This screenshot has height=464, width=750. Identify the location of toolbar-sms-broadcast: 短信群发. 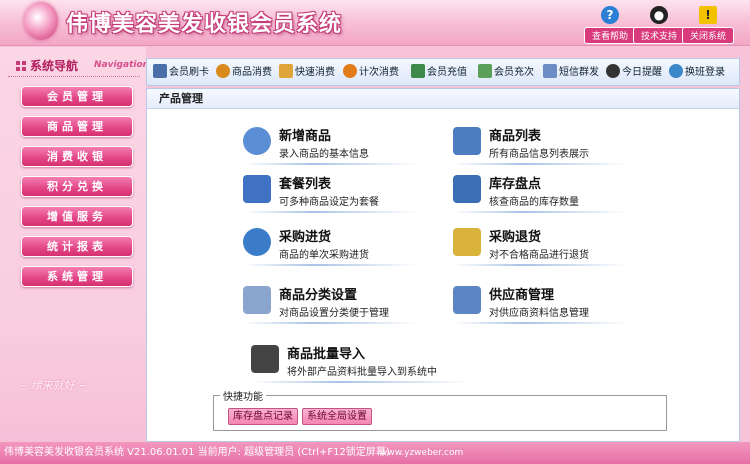
(571, 73).